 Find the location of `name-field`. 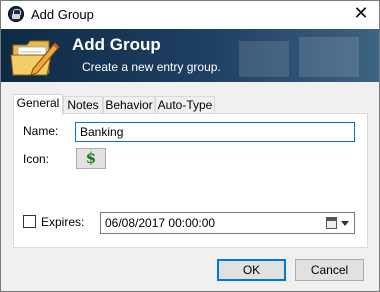

name-field is located at coordinates (215, 132).